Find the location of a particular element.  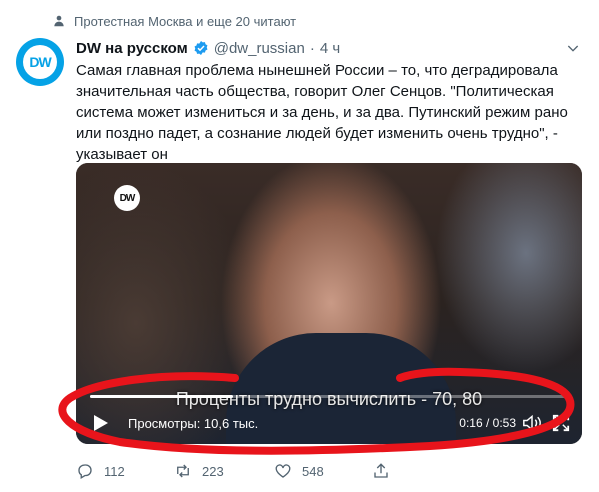

reply-icon is located at coordinates (85, 471).